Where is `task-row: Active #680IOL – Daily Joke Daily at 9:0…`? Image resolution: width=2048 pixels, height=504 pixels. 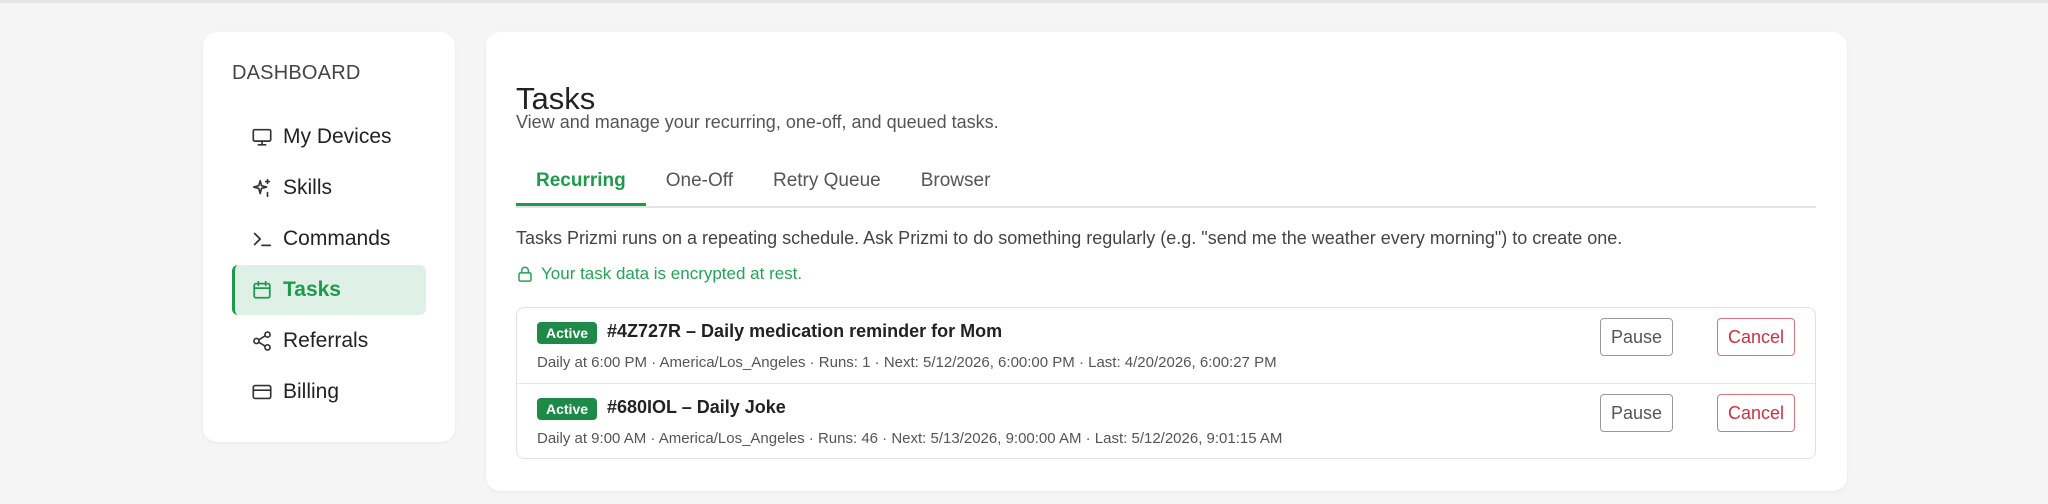
task-row: Active #680IOL – Daily Joke Daily at 9:0… is located at coordinates (1166, 420).